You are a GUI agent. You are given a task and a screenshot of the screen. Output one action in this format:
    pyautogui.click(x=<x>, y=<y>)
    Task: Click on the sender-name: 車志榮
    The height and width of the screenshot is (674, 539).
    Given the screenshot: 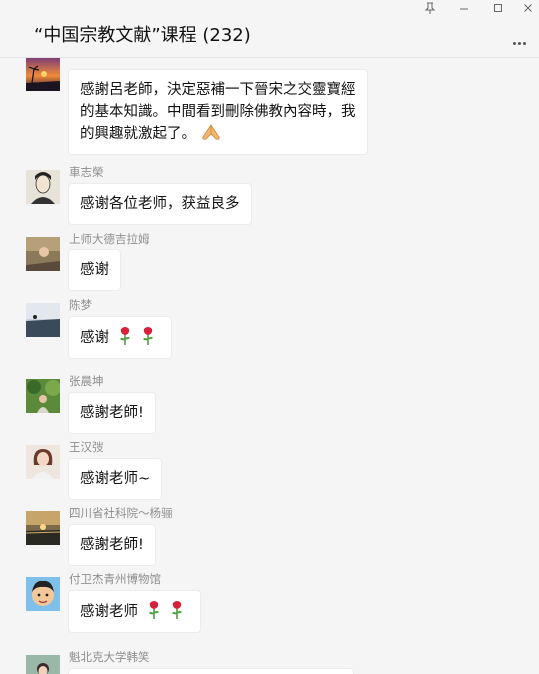 What is the action you would take?
    pyautogui.click(x=86, y=172)
    